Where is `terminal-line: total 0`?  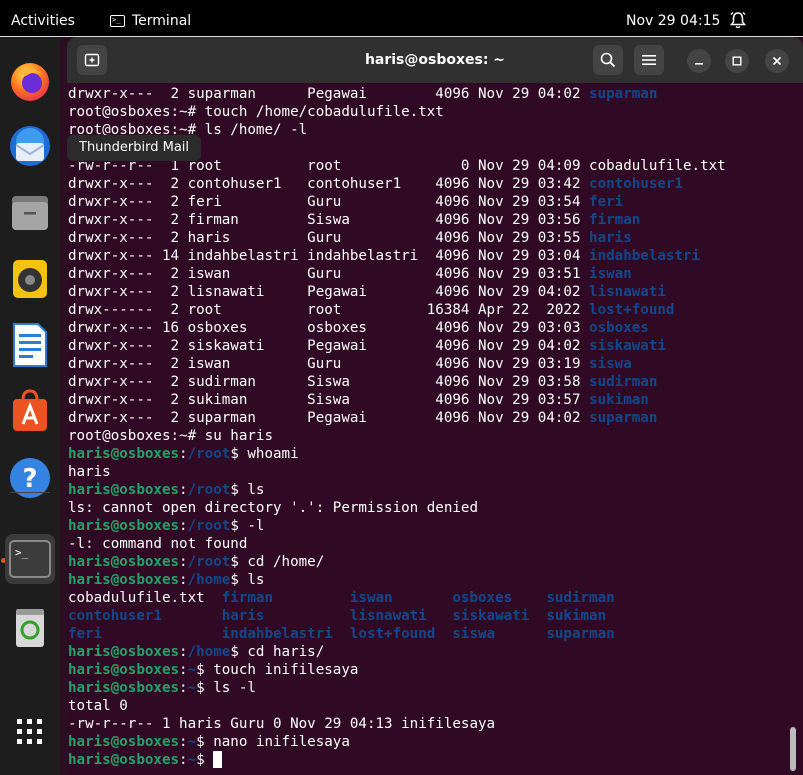
terminal-line: total 0 is located at coordinates (430, 706).